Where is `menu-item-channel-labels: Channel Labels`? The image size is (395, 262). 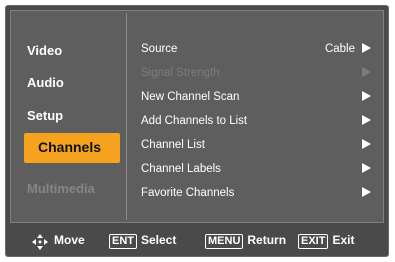 menu-item-channel-labels: Channel Labels is located at coordinates (257, 170).